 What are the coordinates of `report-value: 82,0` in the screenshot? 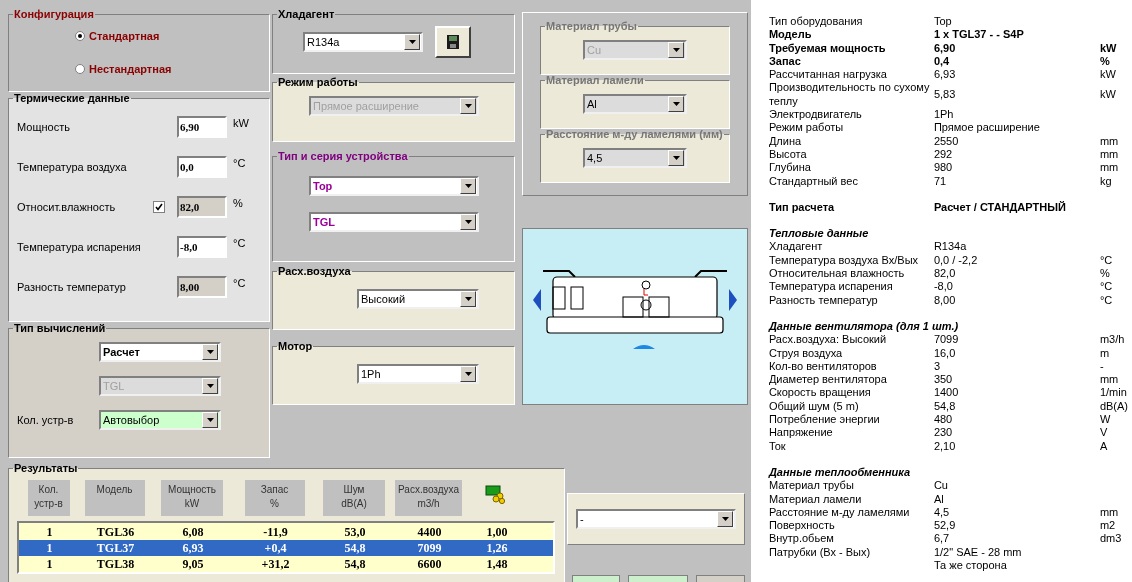 It's located at (944, 273).